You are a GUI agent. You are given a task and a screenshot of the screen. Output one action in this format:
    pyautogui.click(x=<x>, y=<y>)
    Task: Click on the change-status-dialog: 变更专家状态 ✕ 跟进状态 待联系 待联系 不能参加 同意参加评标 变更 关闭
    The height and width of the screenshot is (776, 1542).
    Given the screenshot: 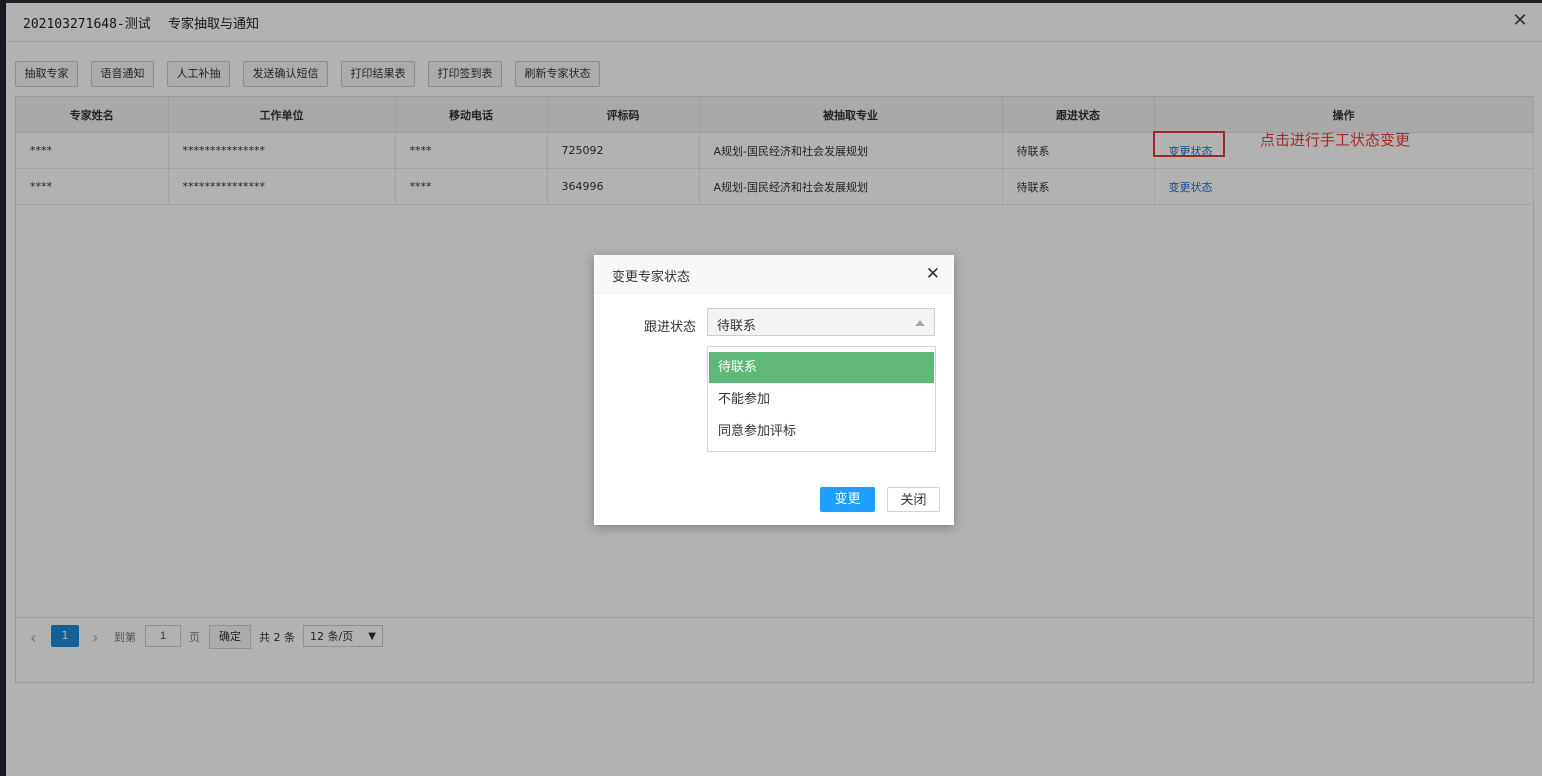 What is the action you would take?
    pyautogui.click(x=774, y=390)
    